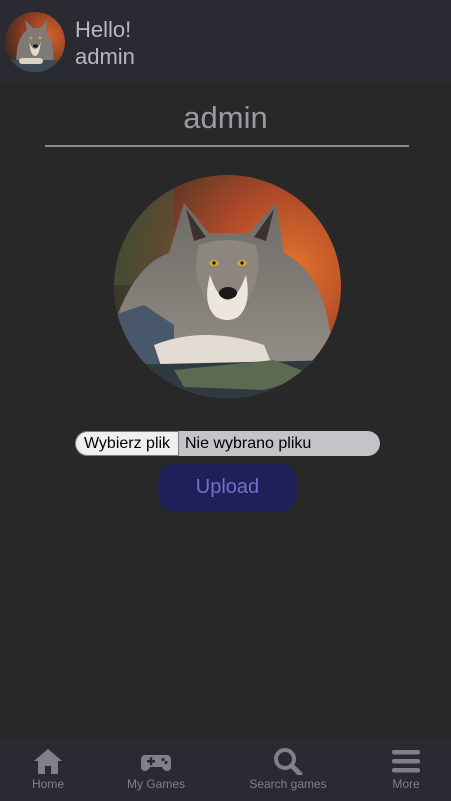 The image size is (451, 801). I want to click on nav-item-search-games: Search games, so click(288, 769).